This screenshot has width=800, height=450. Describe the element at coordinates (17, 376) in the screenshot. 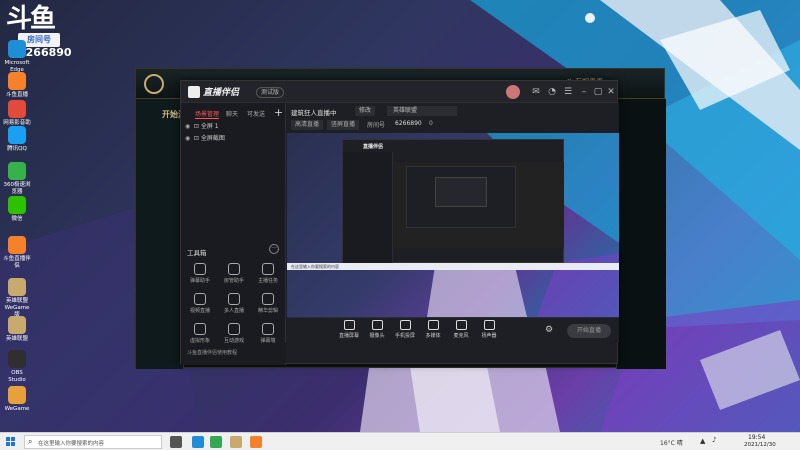

I see `desktop-icon-label: OBS Studio` at that location.